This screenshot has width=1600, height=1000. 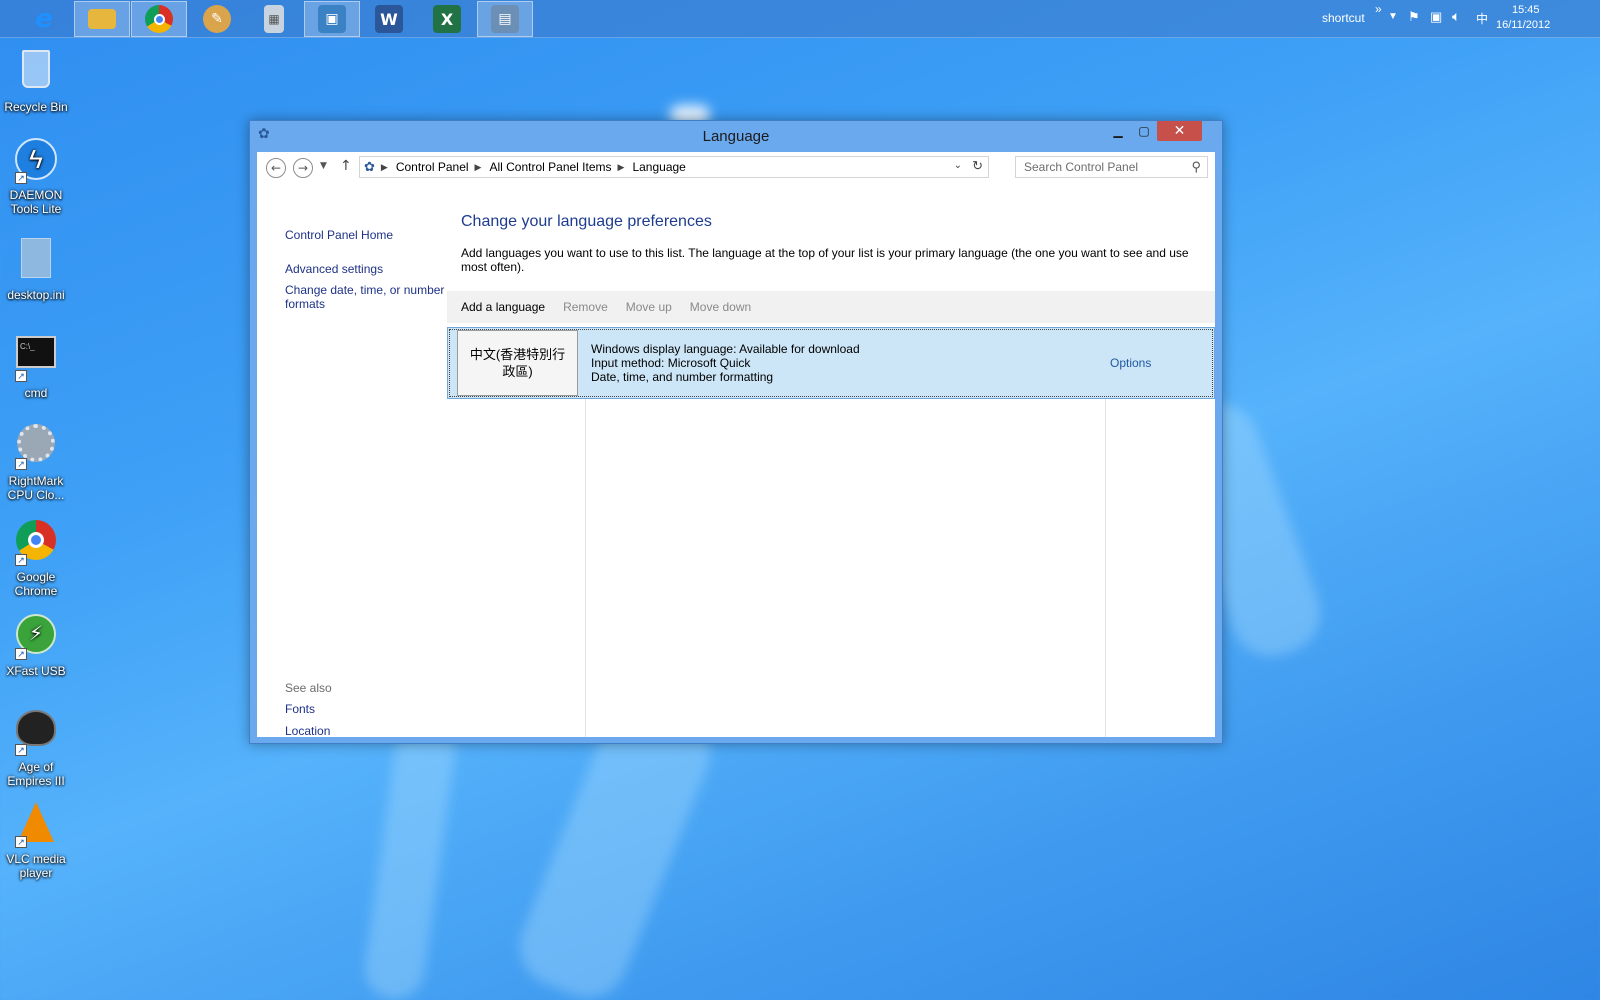 I want to click on network-icon: ▣, so click(x=1436, y=17).